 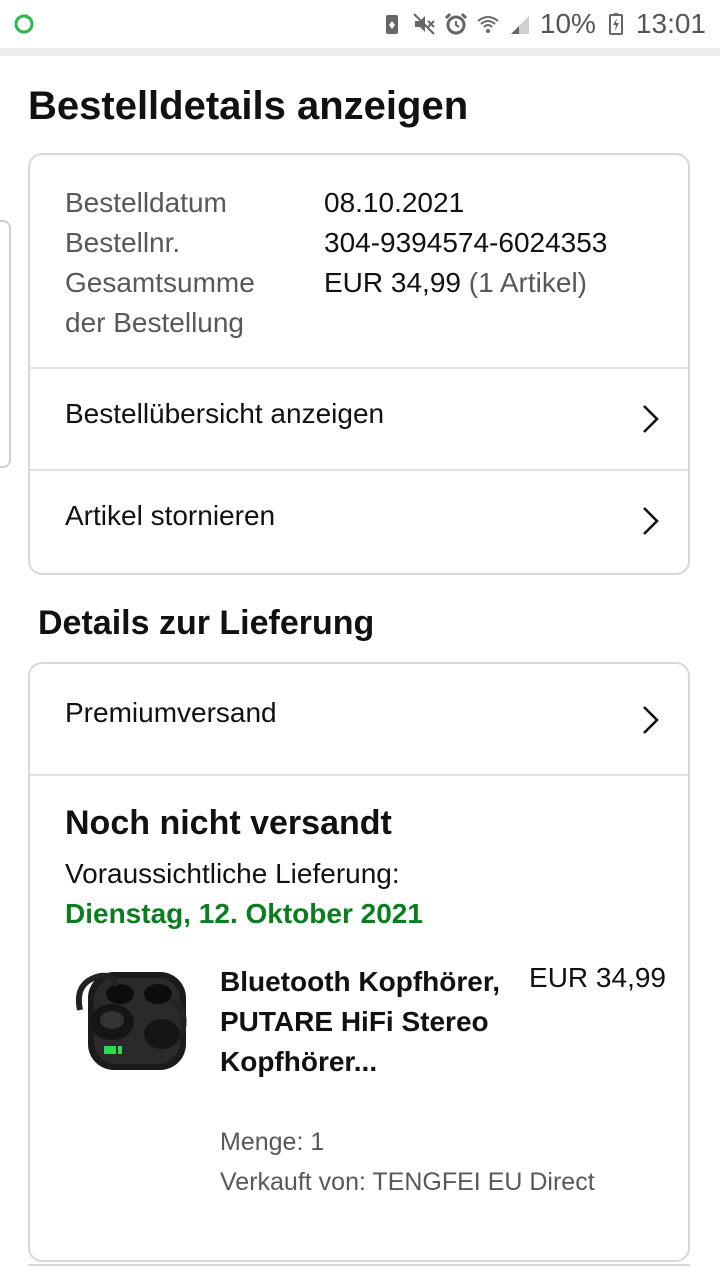 What do you see at coordinates (123, 242) in the screenshot?
I see `order-number-label: Bestellnr.` at bounding box center [123, 242].